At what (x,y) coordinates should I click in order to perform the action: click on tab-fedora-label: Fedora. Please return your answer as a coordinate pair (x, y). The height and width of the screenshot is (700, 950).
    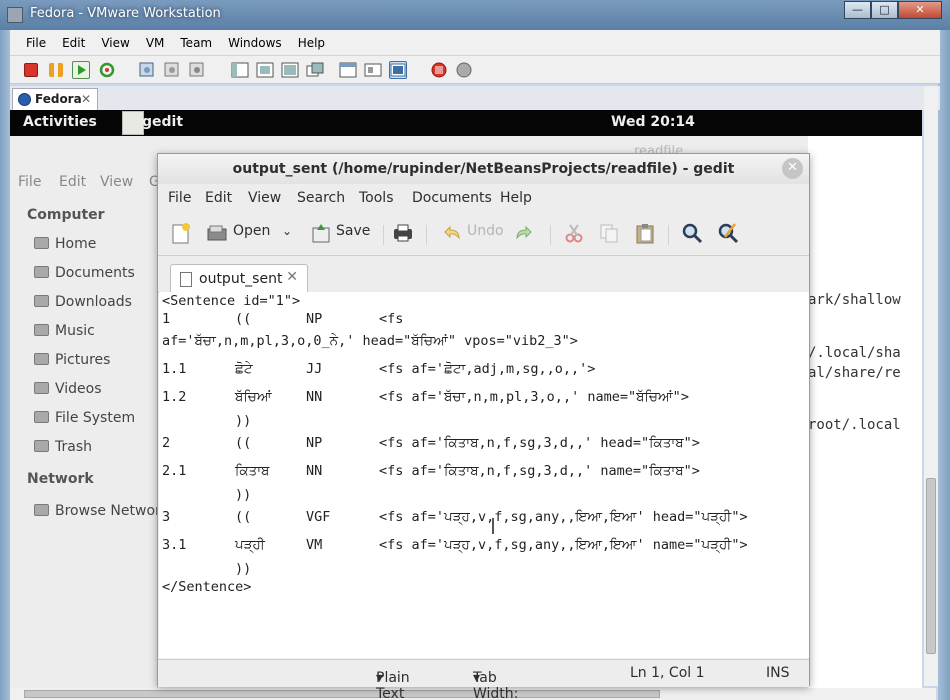
    Looking at the image, I should click on (58, 99).